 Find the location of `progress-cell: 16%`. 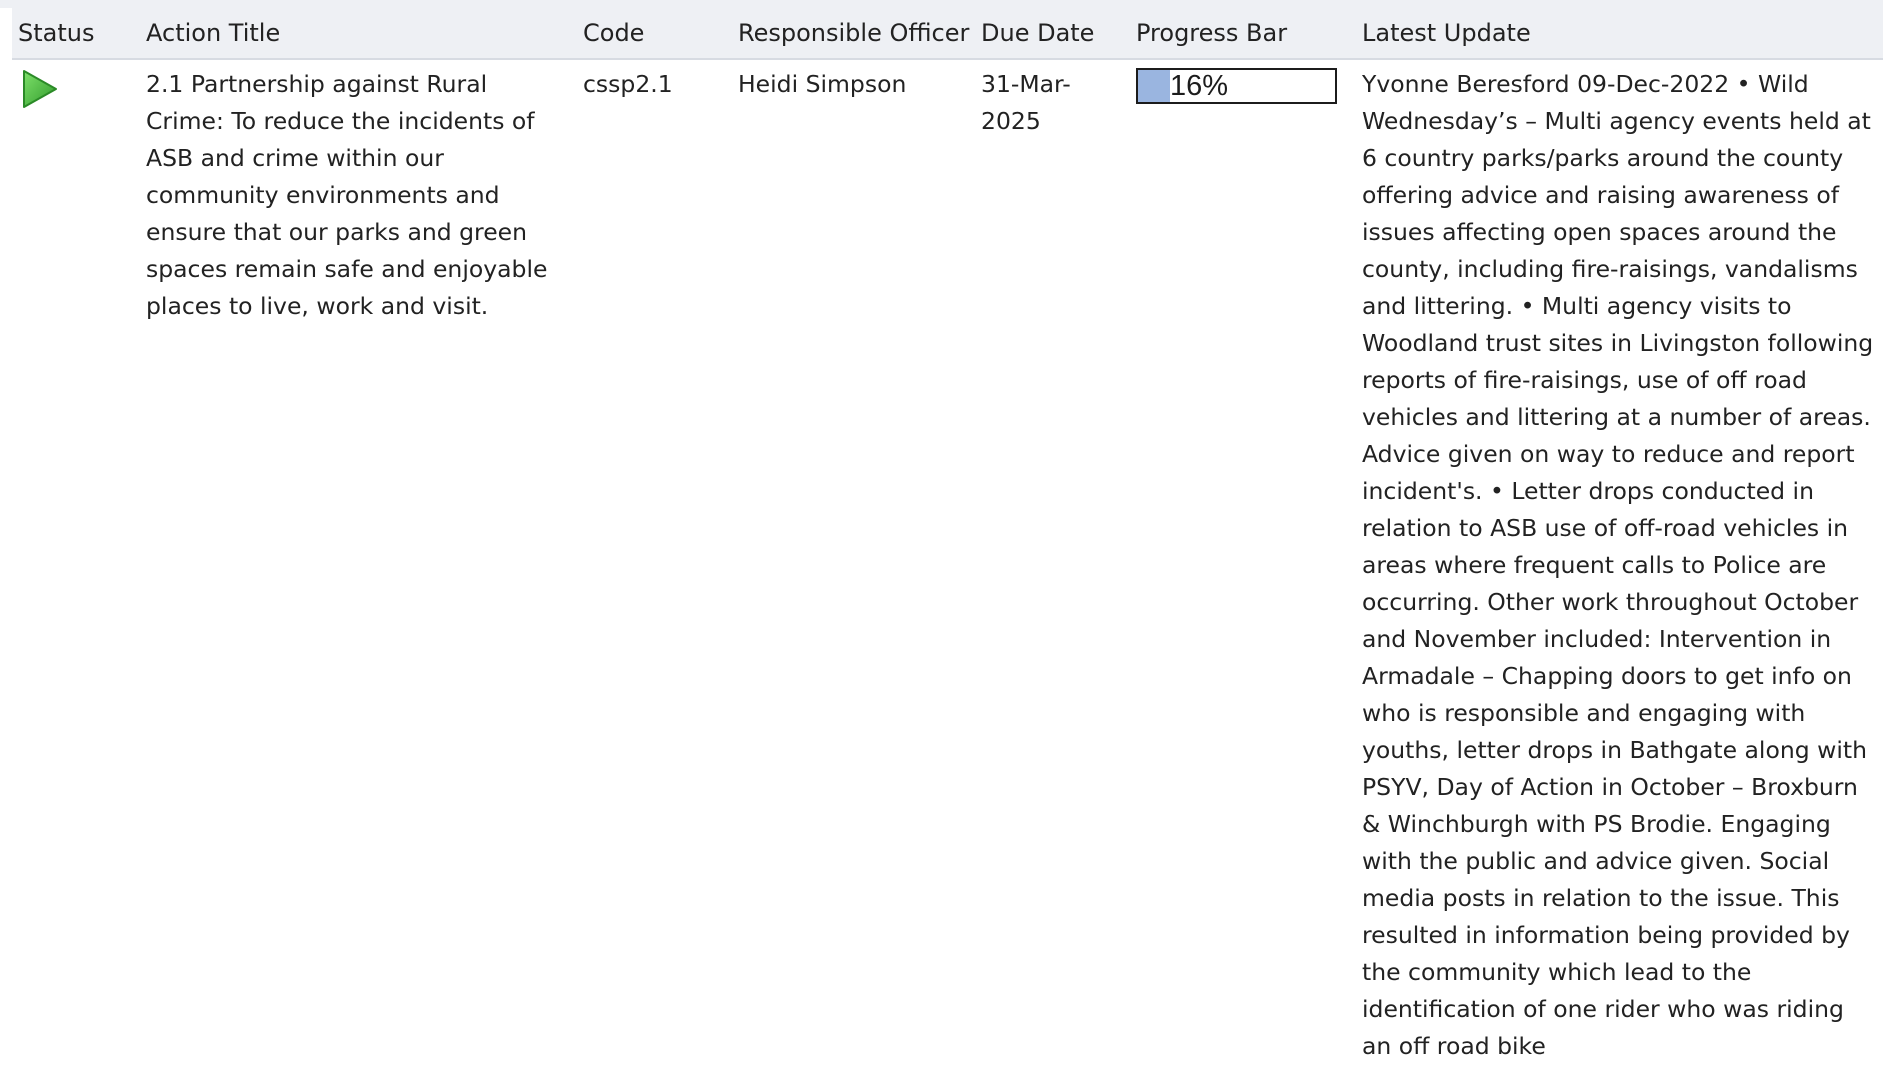

progress-cell: 16% is located at coordinates (1243, 562).